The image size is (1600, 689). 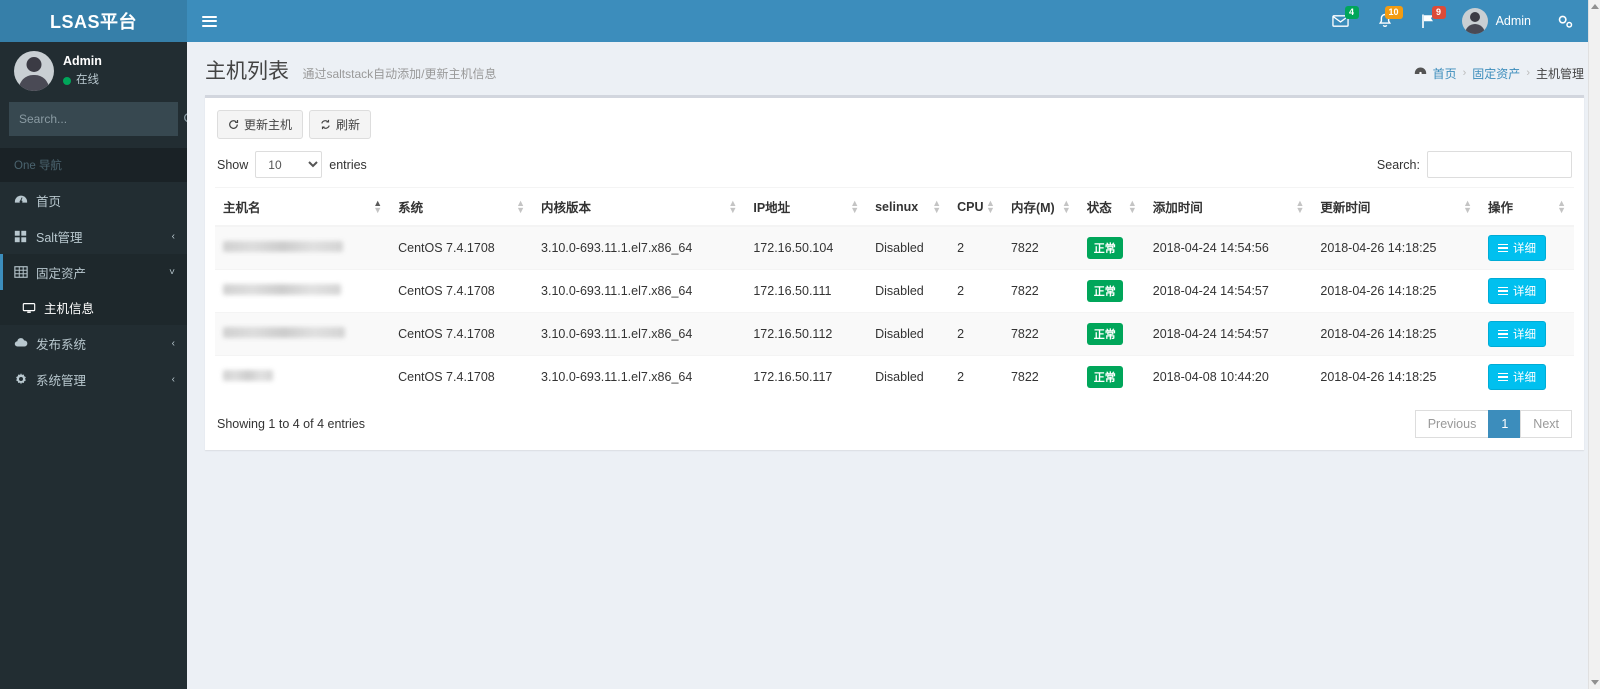 What do you see at coordinates (59, 237) in the screenshot?
I see `sidebar-item-salt-label: Salt管理` at bounding box center [59, 237].